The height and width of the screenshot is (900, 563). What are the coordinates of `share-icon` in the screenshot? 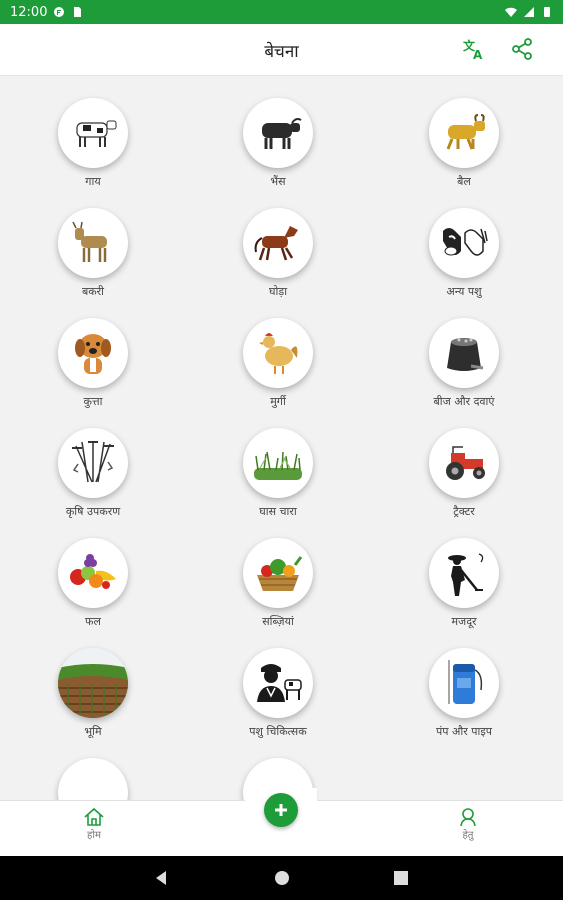 It's located at (522, 49).